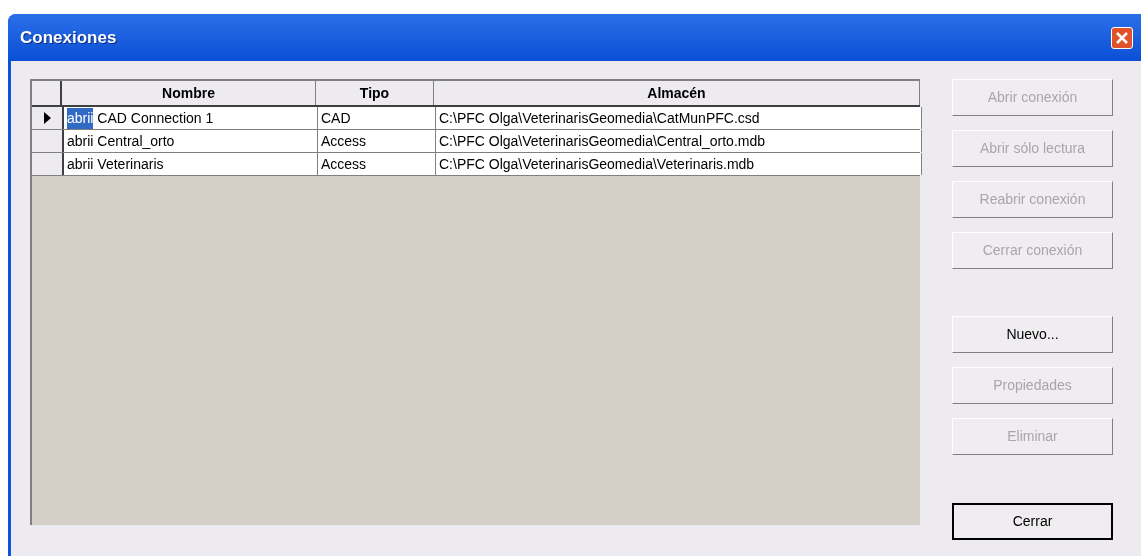 The image size is (1141, 556). Describe the element at coordinates (191, 141) in the screenshot. I see `table-cell: abrii Central_orto` at that location.